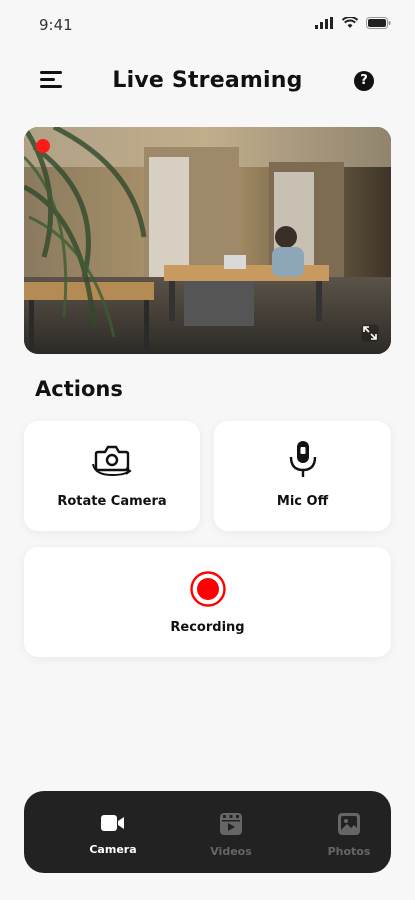  I want to click on record-icon, so click(207, 589).